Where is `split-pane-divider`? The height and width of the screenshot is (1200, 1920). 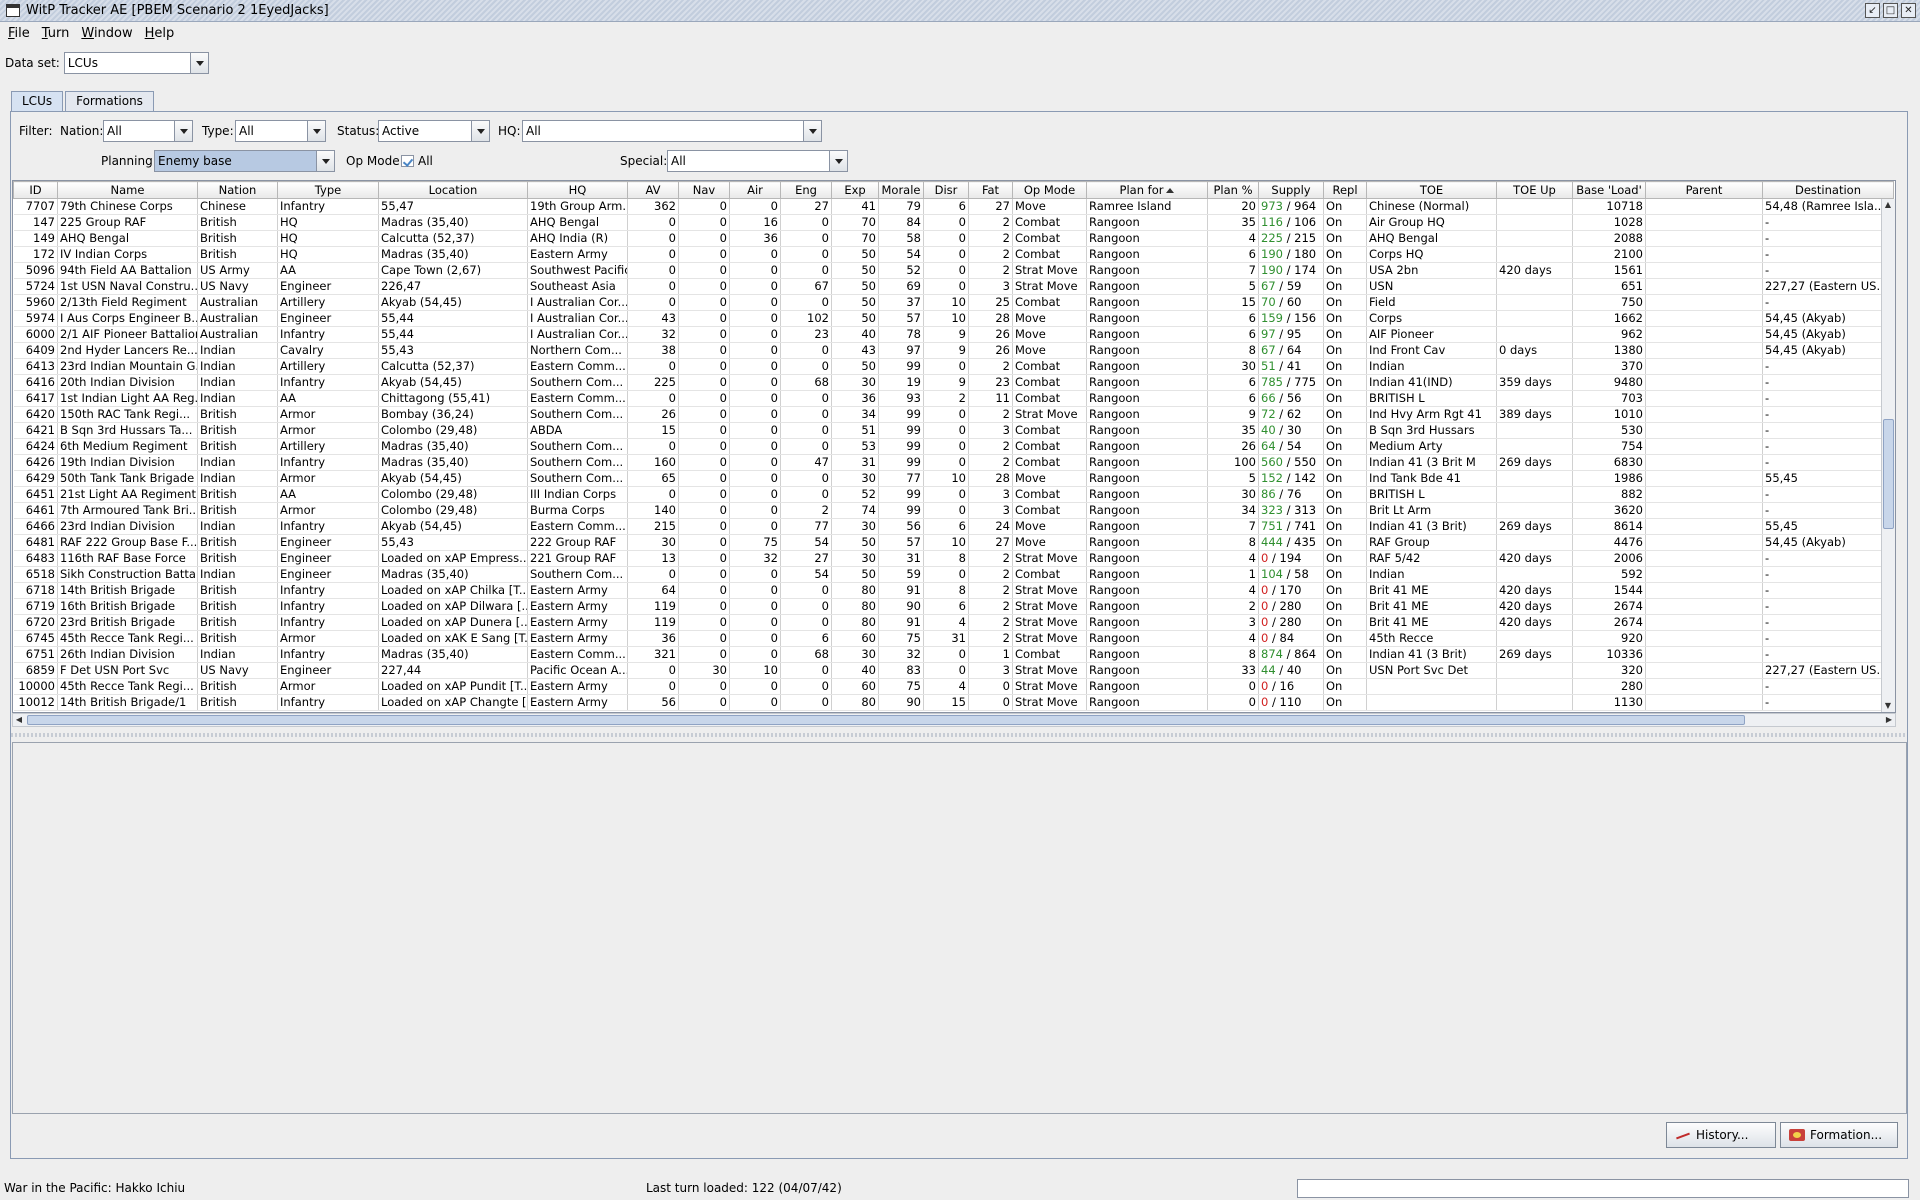 split-pane-divider is located at coordinates (959, 735).